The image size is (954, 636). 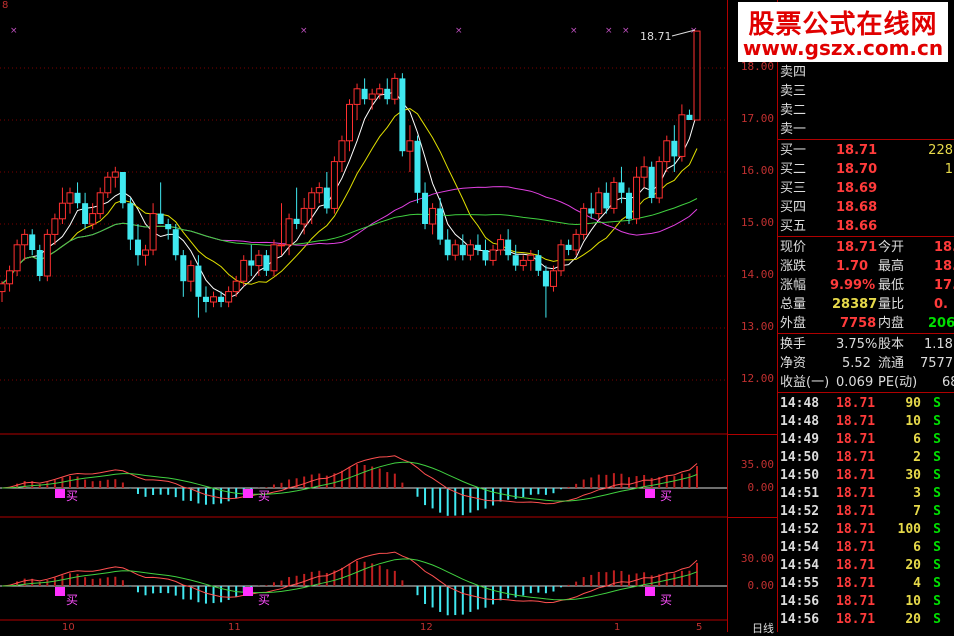 What do you see at coordinates (867, 247) in the screenshot?
I see `quote-row: 现价 18.71 今开 18.` at bounding box center [867, 247].